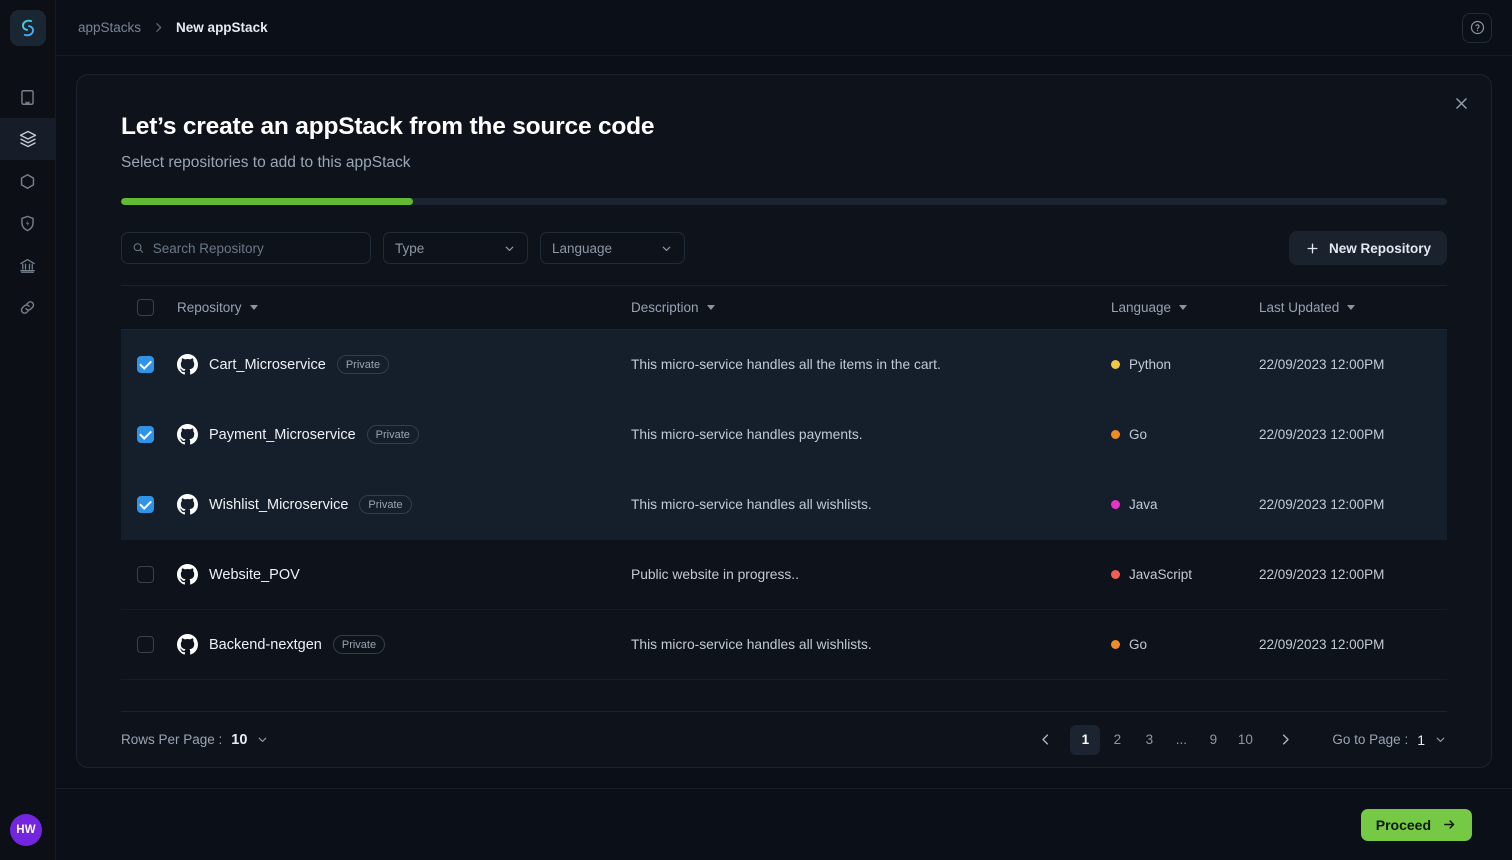 This screenshot has width=1512, height=860. I want to click on page-button: 3, so click(1149, 740).